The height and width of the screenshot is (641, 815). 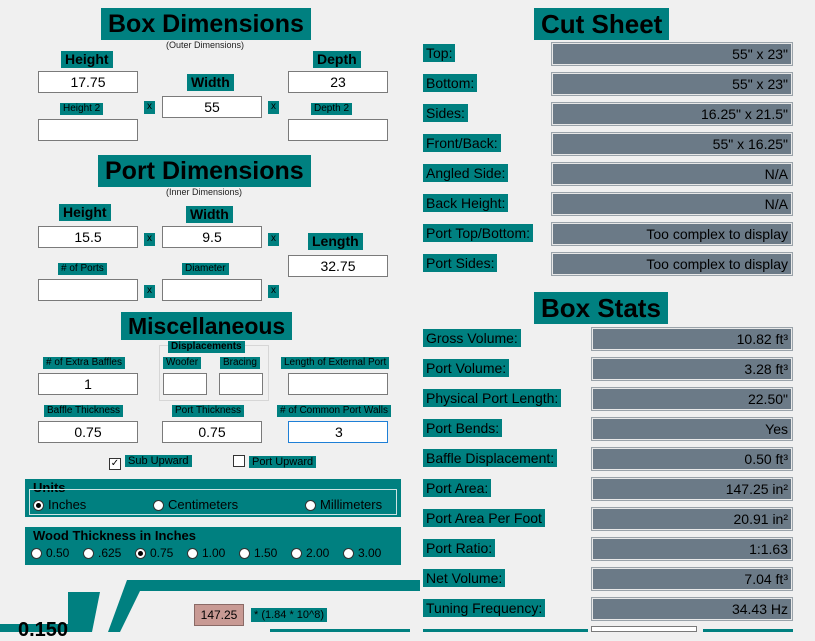 I want to click on box-stats-row-label: Baffle Displacement:, so click(x=490, y=458).